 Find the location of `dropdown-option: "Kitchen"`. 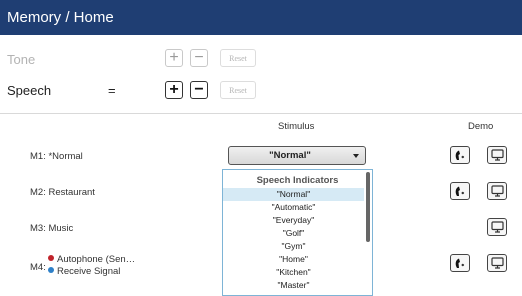

dropdown-option: "Kitchen" is located at coordinates (293, 272).